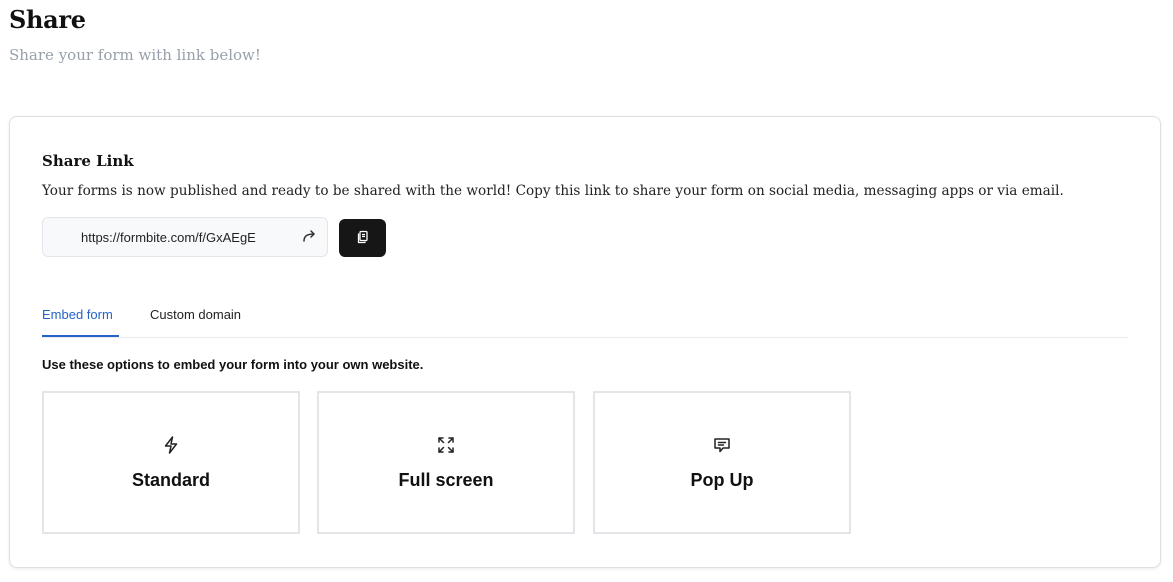 The width and height of the screenshot is (1173, 582). What do you see at coordinates (446, 462) in the screenshot?
I see `embed-option-full-screen: Full screen` at bounding box center [446, 462].